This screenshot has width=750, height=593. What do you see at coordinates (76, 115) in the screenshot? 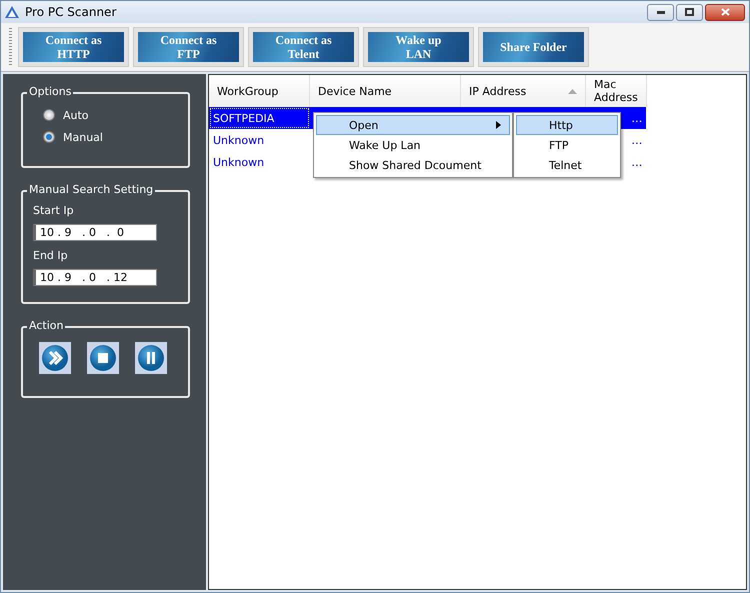
I see `radio-label: Auto` at bounding box center [76, 115].